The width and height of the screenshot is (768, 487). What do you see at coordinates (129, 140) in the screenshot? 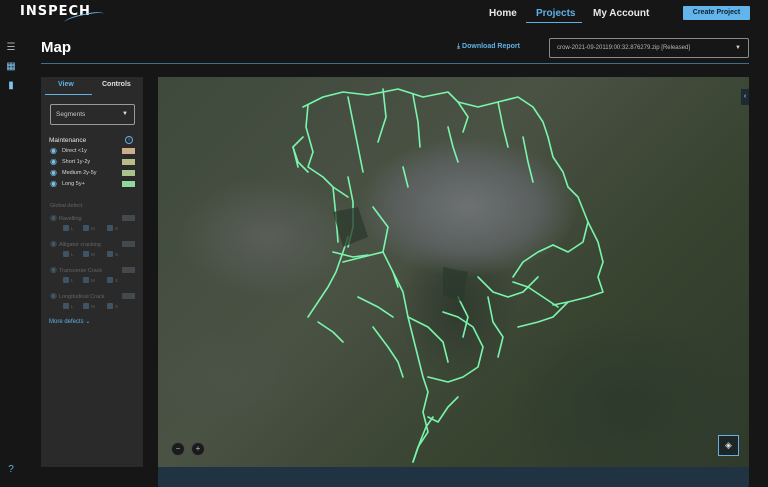
I see `info-icon: i` at bounding box center [129, 140].